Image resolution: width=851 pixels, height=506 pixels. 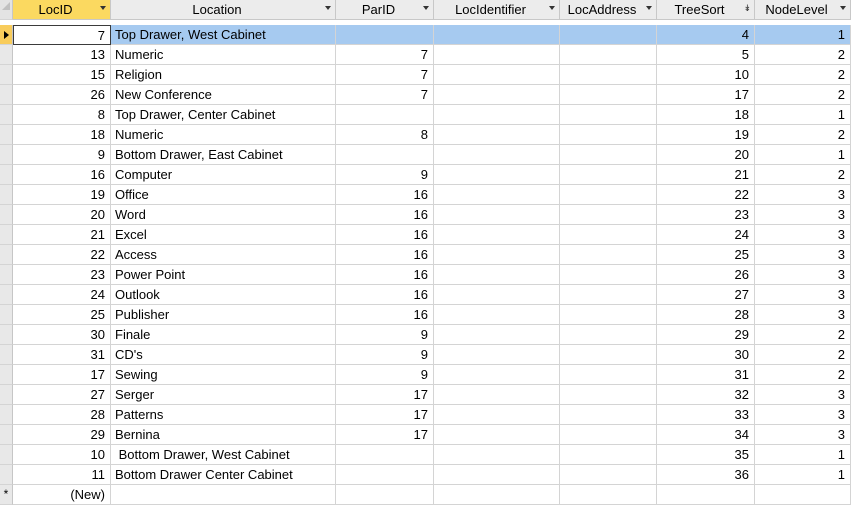 What do you see at coordinates (706, 455) in the screenshot?
I see `cell-treesort: 35` at bounding box center [706, 455].